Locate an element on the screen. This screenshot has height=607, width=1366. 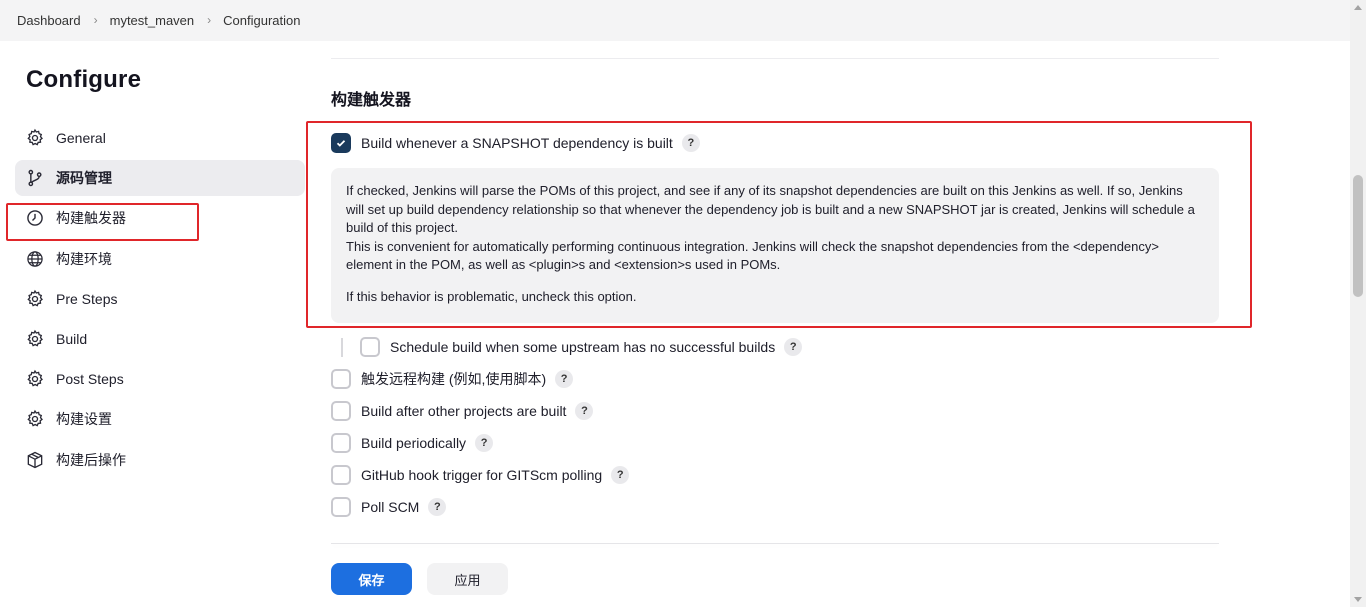
trigger-option-label: Build periodically is located at coordinates (413, 443).